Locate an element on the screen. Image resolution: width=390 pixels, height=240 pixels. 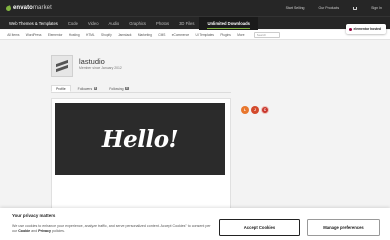
subnav-wordpress: WordPress is located at coordinates (34, 35).